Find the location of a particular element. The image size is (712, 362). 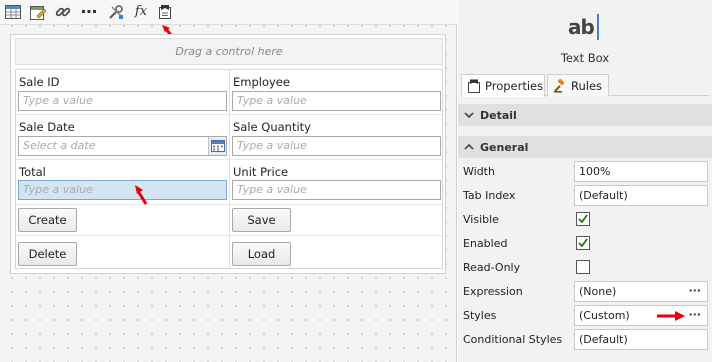

enabled-checkbox is located at coordinates (583, 243).